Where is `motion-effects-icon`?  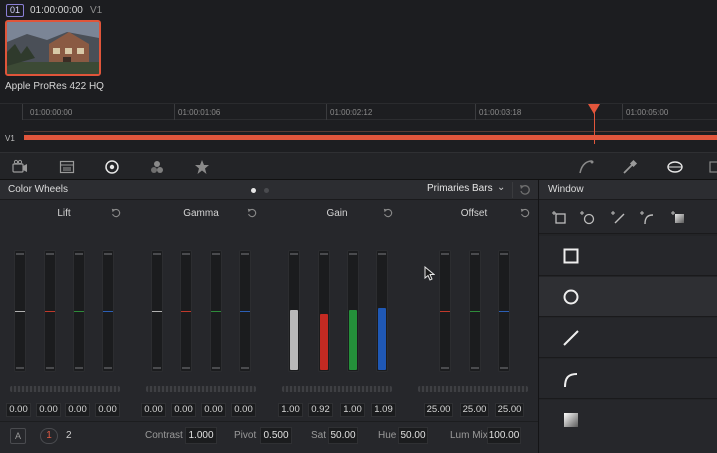 motion-effects-icon is located at coordinates (202, 167).